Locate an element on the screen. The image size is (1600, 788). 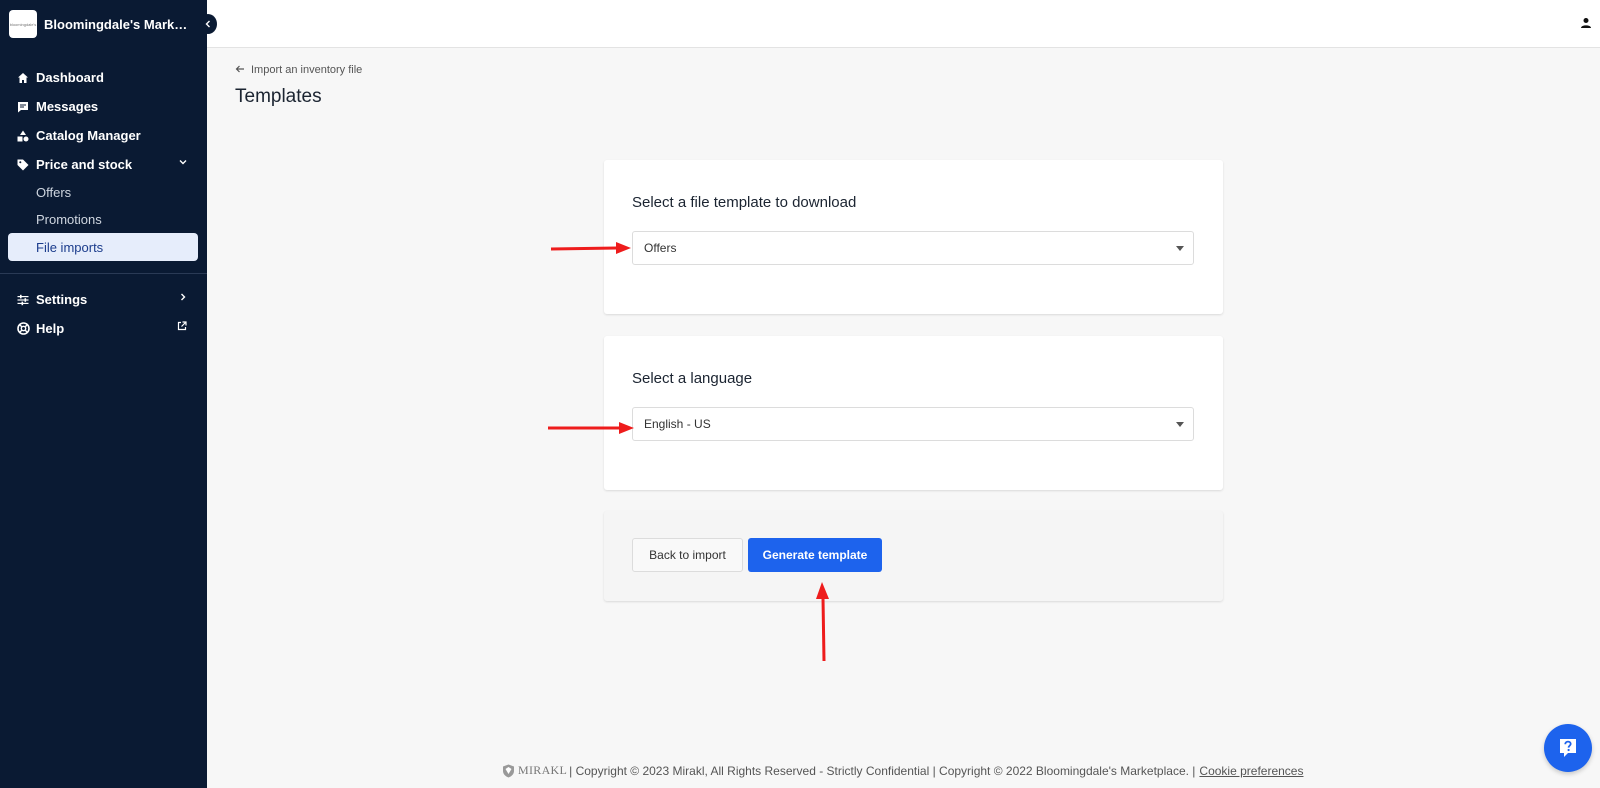
language-select-value: English - US is located at coordinates (677, 424).